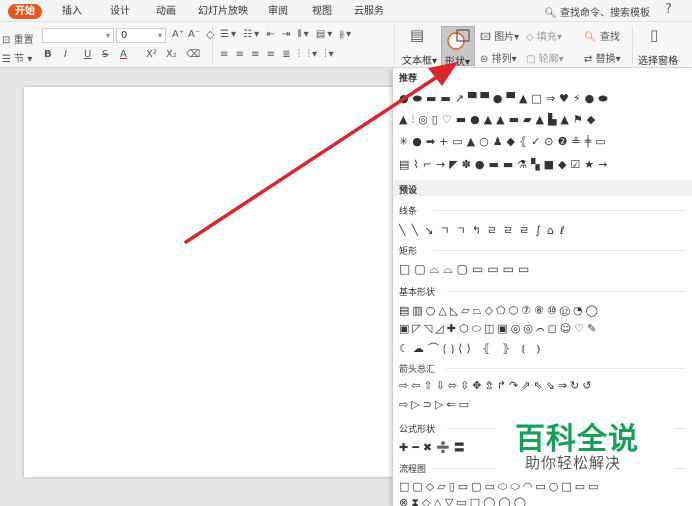 This screenshot has width=692, height=506. I want to click on align-icons: ≡ ≡ ≡ ≡ ≣ ⫶ ⫶▾ ⫶▾, so click(278, 54).